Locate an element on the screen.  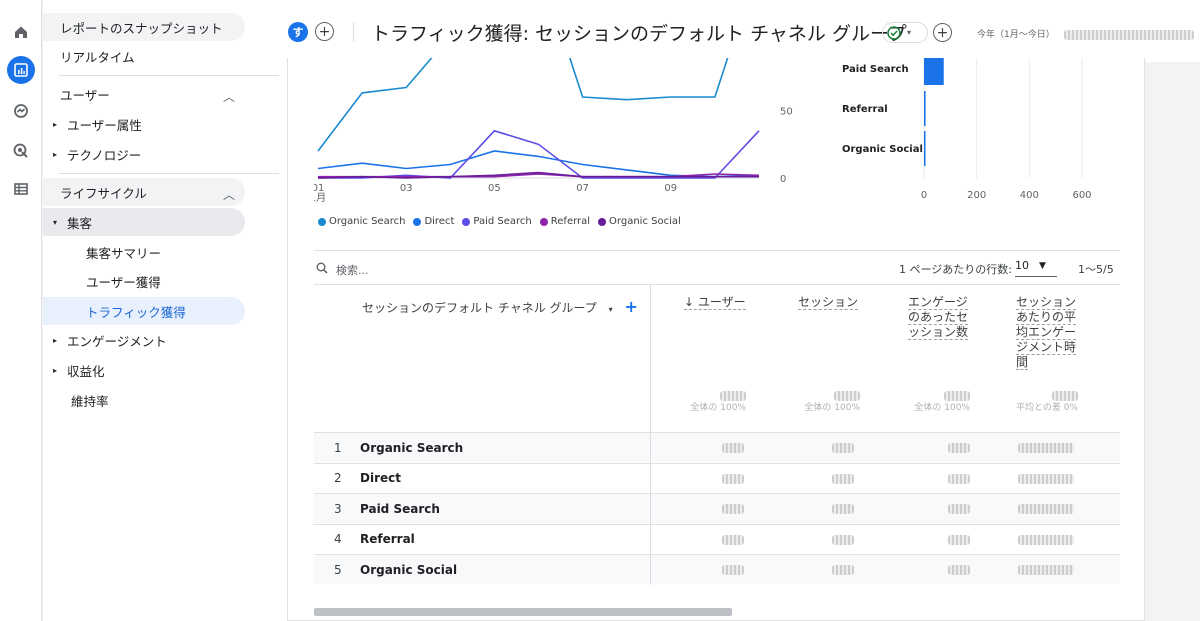
row-rank: 5 is located at coordinates (338, 569).